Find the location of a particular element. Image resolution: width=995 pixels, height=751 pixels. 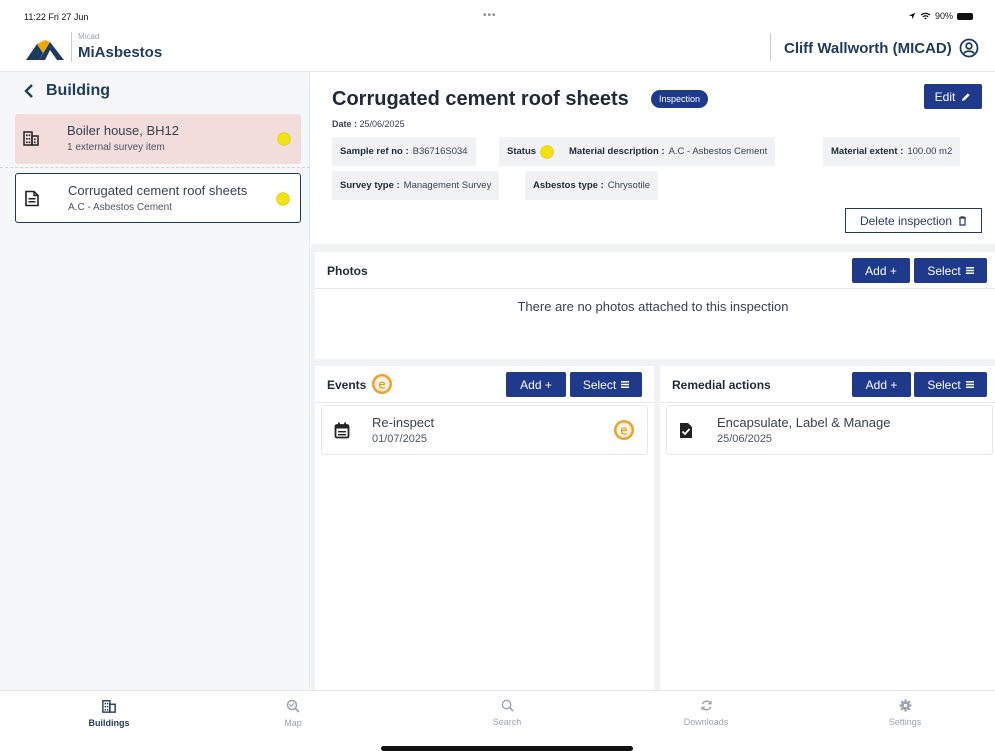

document-icon is located at coordinates (32, 198).